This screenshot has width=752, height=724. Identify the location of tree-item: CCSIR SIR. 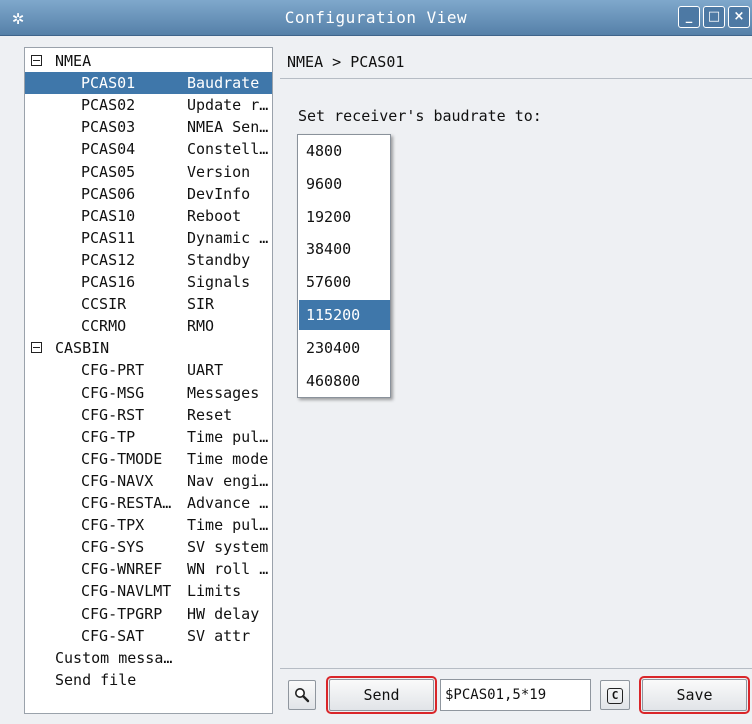
(148, 304).